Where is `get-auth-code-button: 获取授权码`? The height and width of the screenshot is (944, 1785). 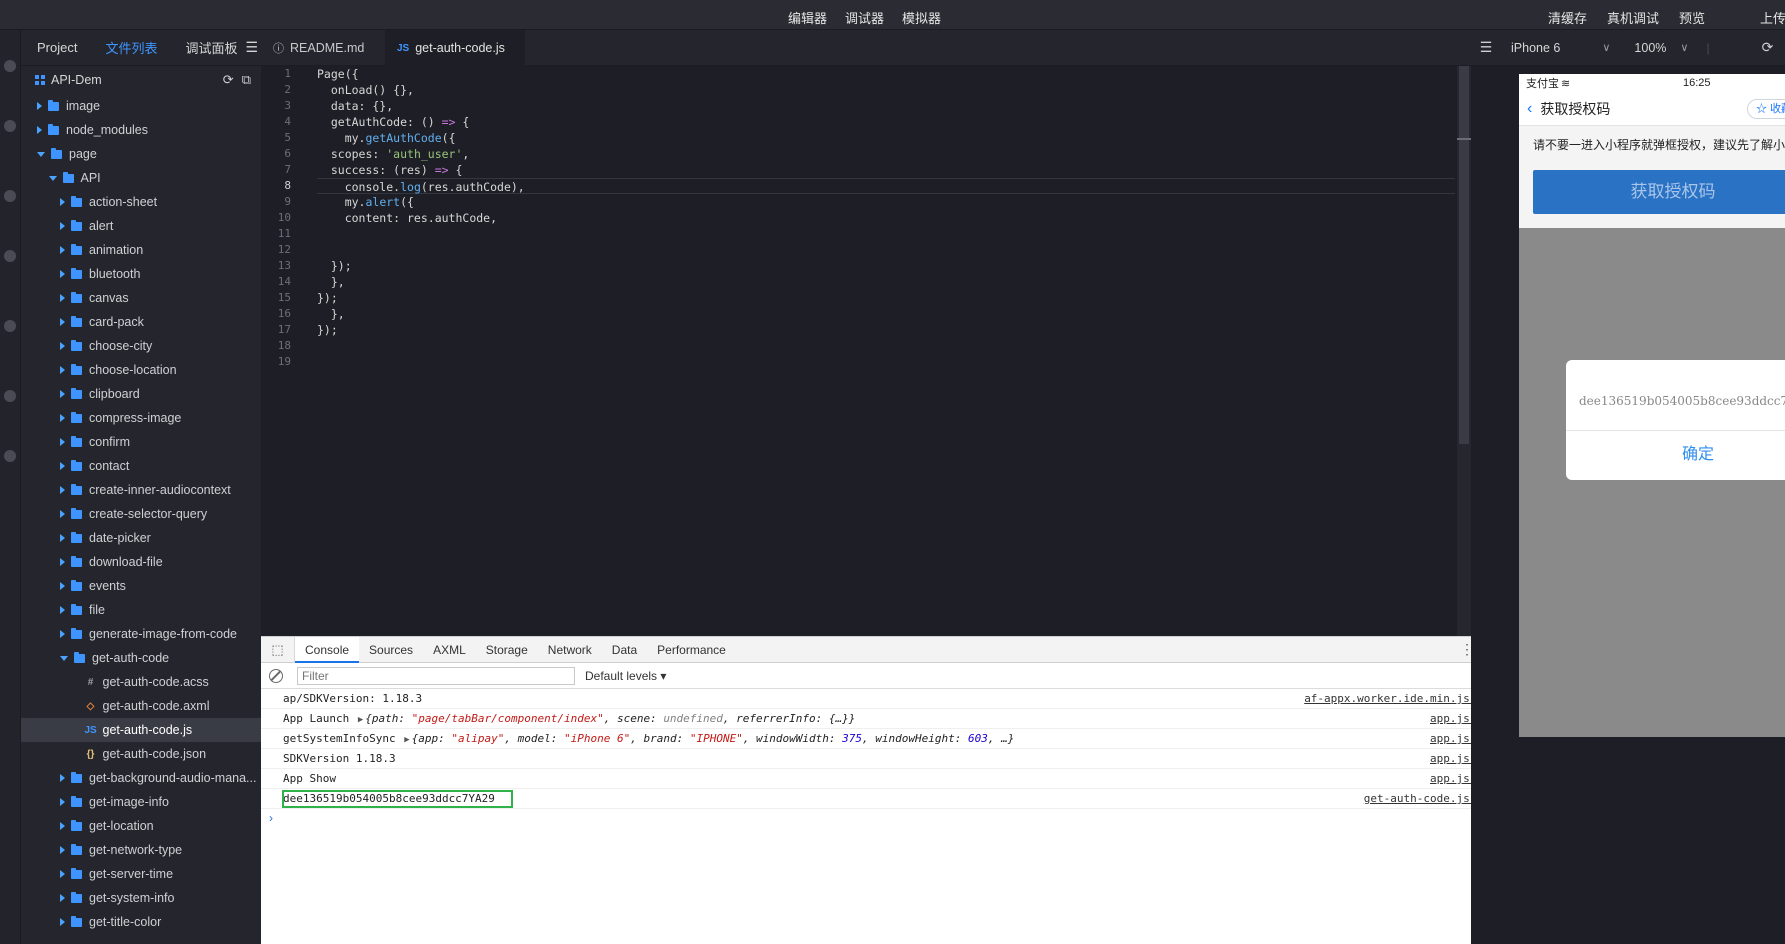 get-auth-code-button: 获取授权码 is located at coordinates (1659, 192).